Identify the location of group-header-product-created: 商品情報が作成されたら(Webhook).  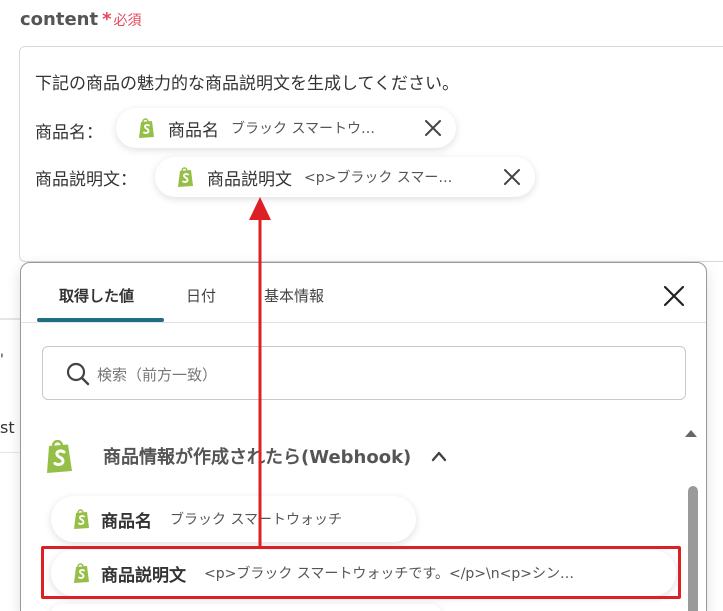
(246, 456).